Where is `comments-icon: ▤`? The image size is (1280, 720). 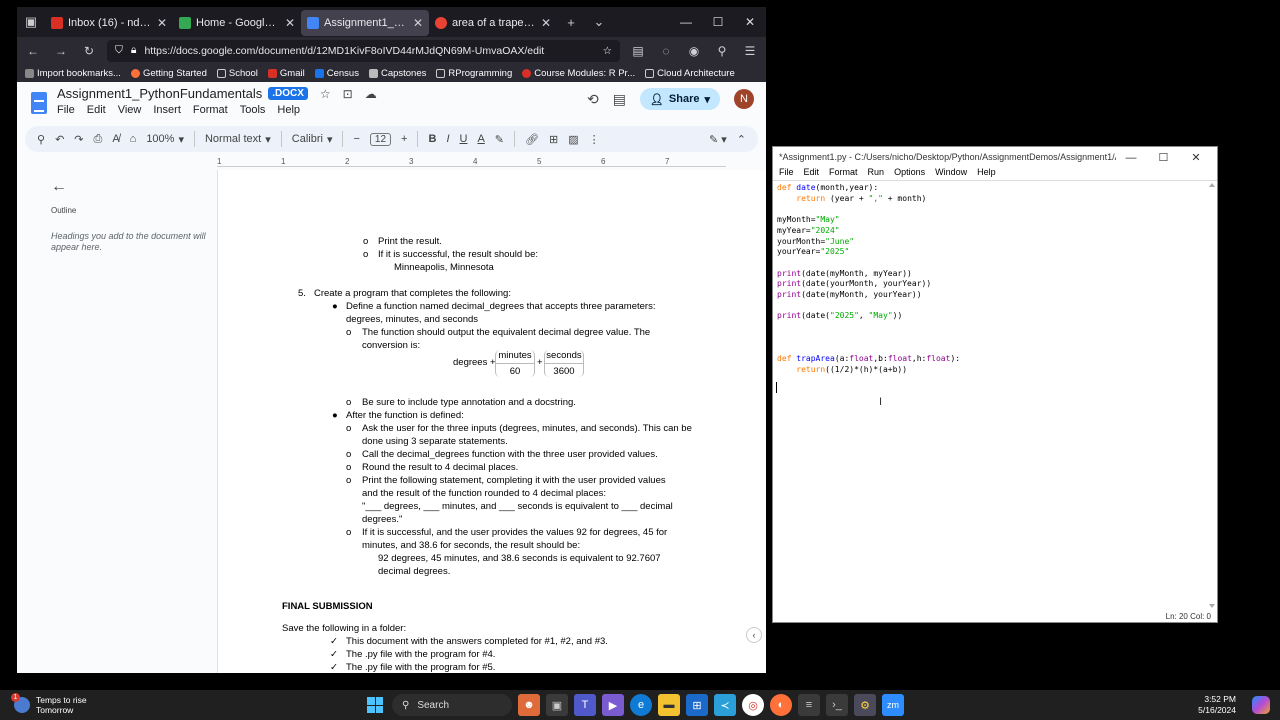
comments-icon: ▤ is located at coordinates (619, 99).